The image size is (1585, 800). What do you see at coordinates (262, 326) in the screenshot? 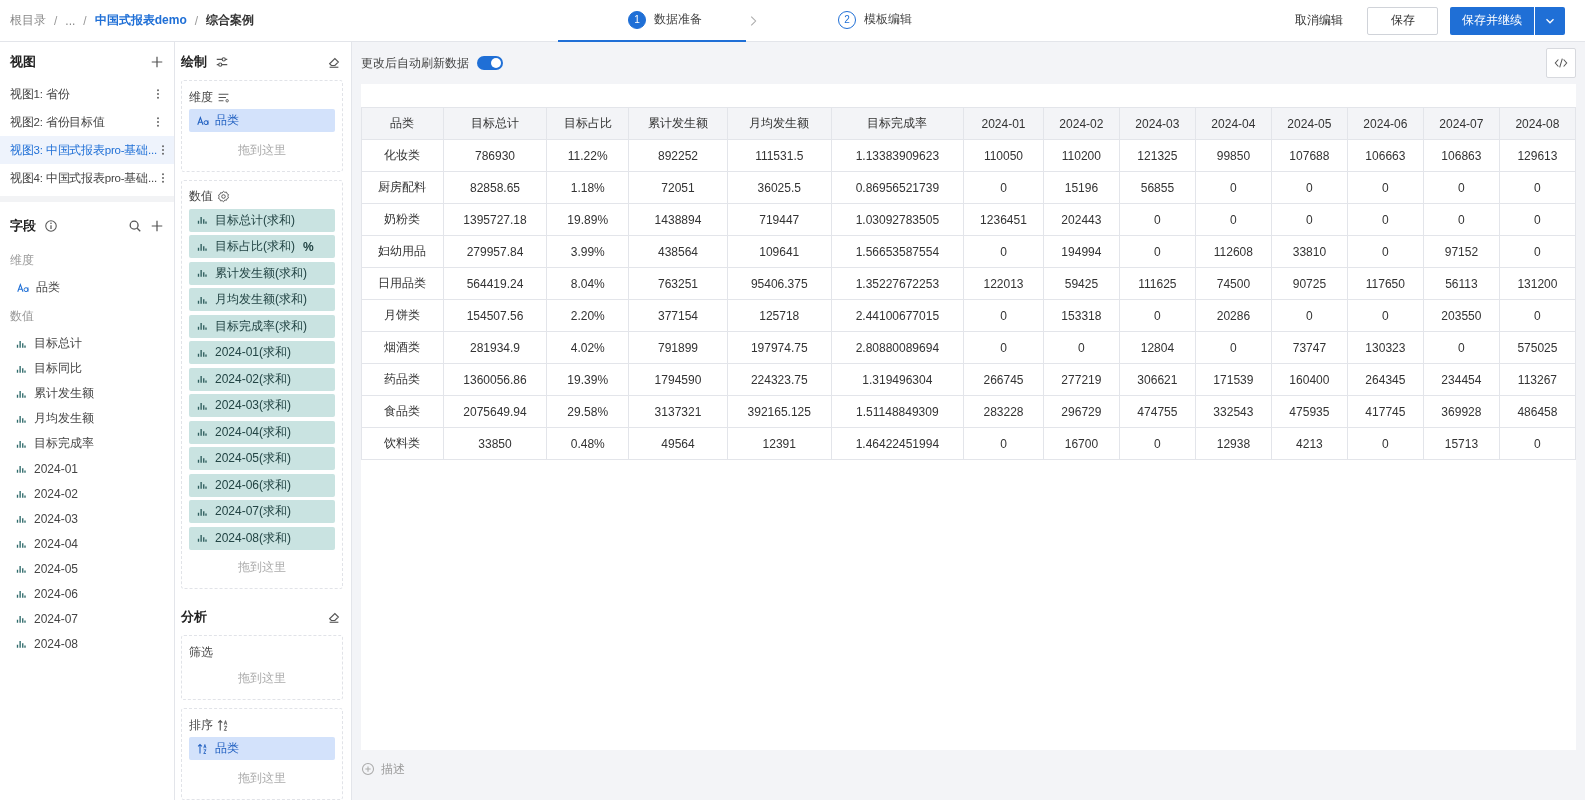
I see `field-chip: 目标完成率(求和)` at bounding box center [262, 326].